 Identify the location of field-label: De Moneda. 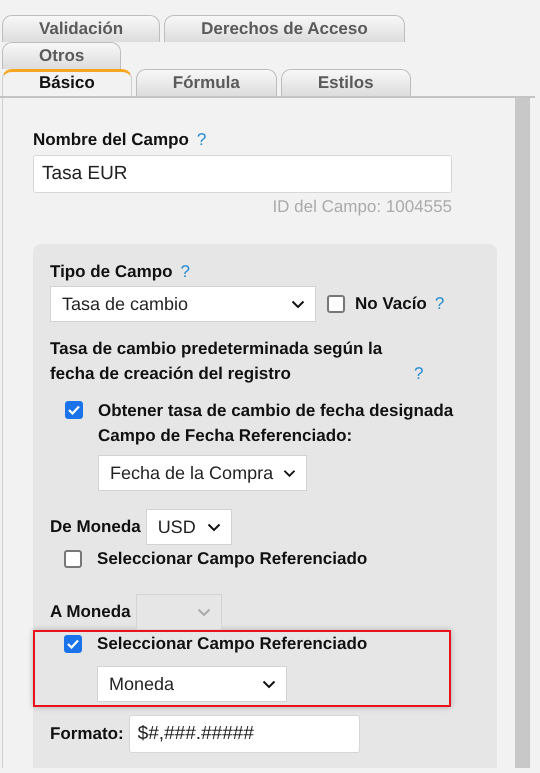
(95, 527).